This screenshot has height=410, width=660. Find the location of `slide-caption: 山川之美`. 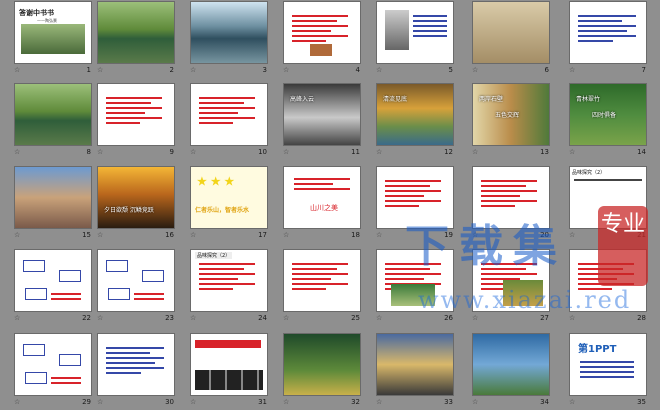

slide-caption: 山川之美 is located at coordinates (324, 208).